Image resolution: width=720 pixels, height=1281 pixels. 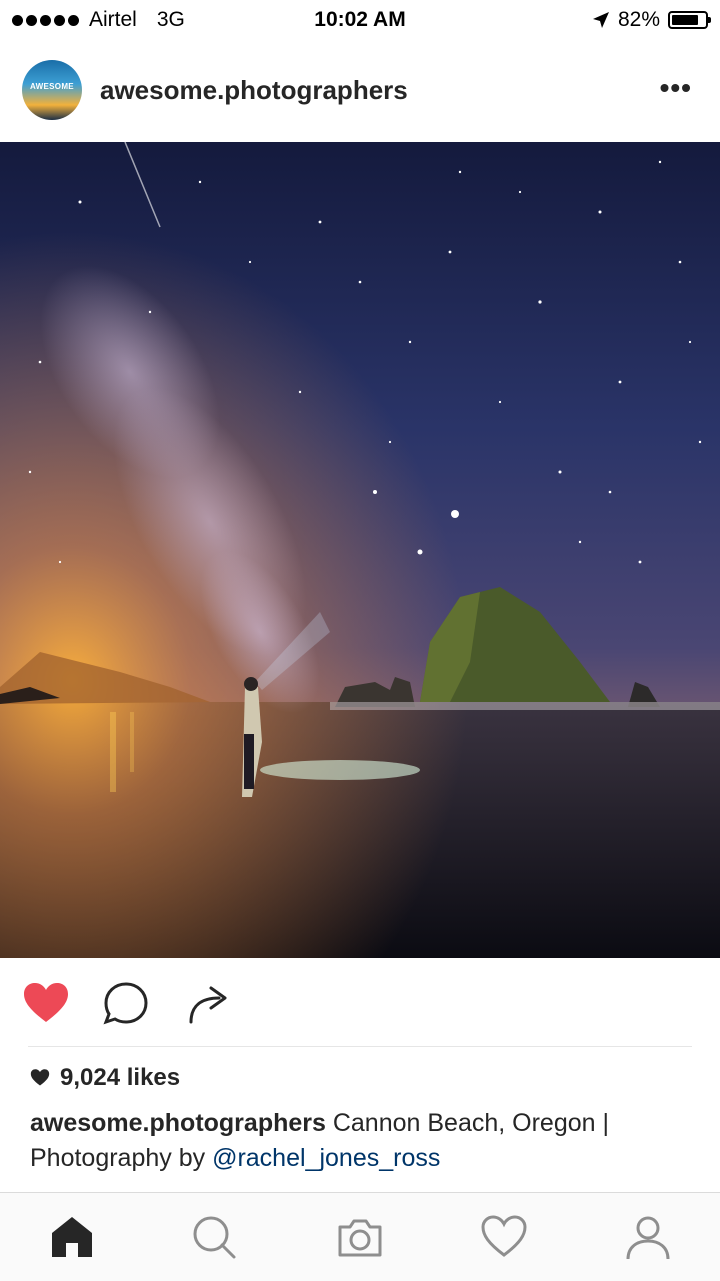 I want to click on avatar: AWESOME, so click(x=52, y=90).